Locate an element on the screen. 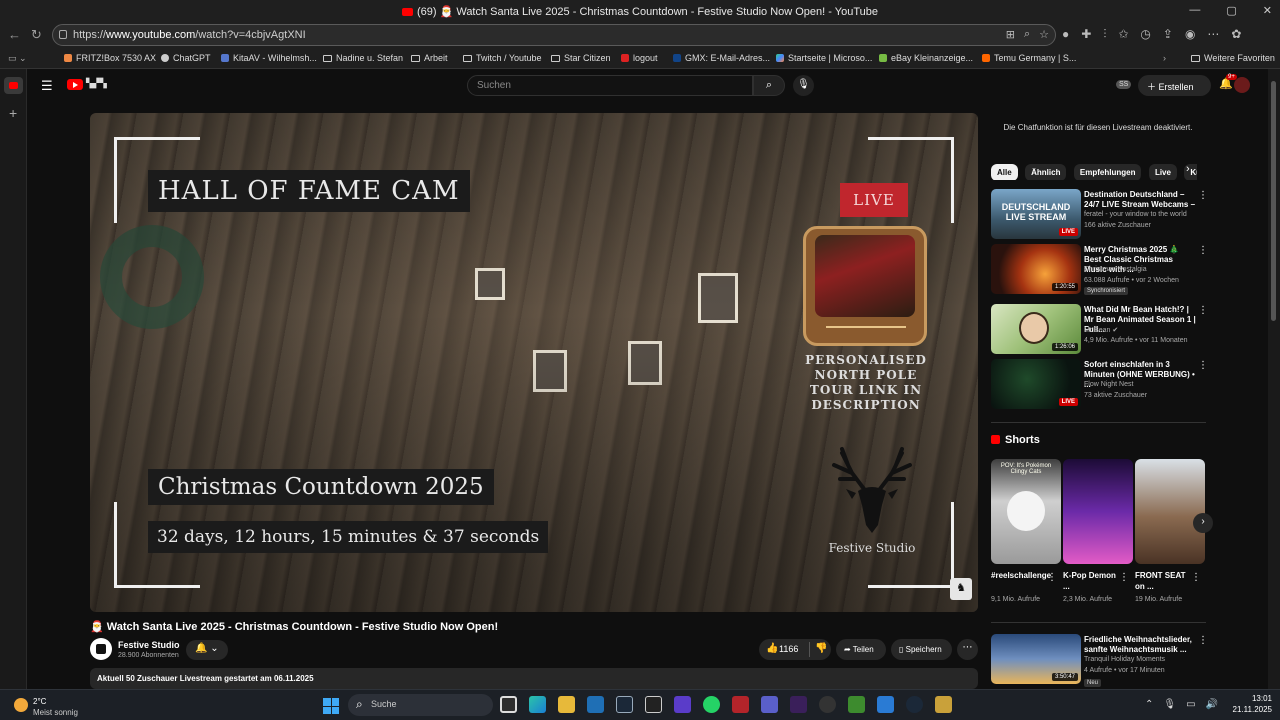 This screenshot has width=1280, height=720. rec-channel: Flow Night Nest is located at coordinates (1108, 384).